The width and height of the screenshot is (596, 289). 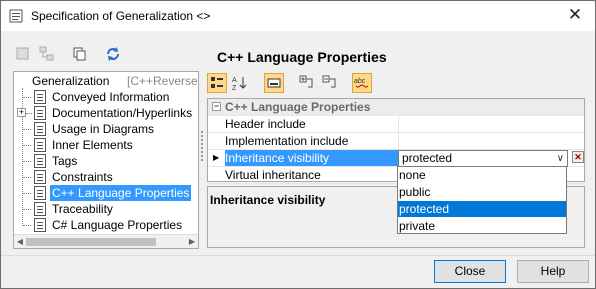 What do you see at coordinates (578, 157) in the screenshot?
I see `clear-value-icon: ✕` at bounding box center [578, 157].